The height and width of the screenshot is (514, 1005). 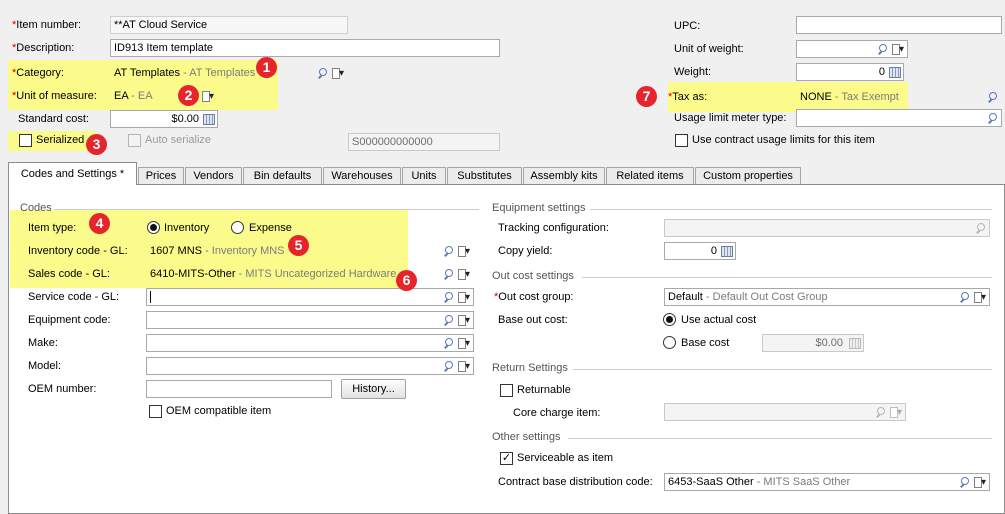 I want to click on item-type-inventory-radio, so click(x=153, y=227).